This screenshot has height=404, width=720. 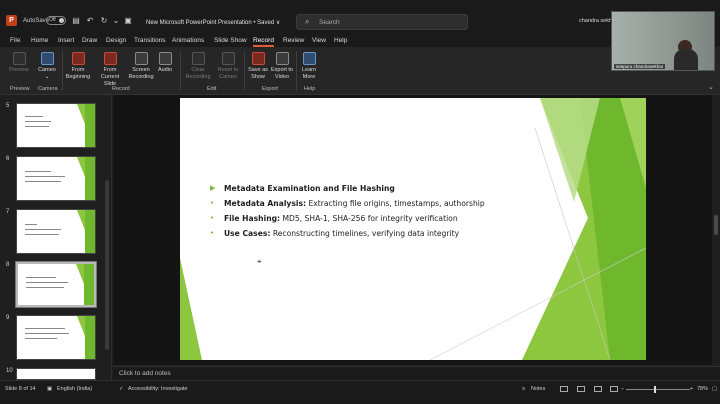 What do you see at coordinates (597, 21) in the screenshot?
I see `user-name: chandra sekha` at bounding box center [597, 21].